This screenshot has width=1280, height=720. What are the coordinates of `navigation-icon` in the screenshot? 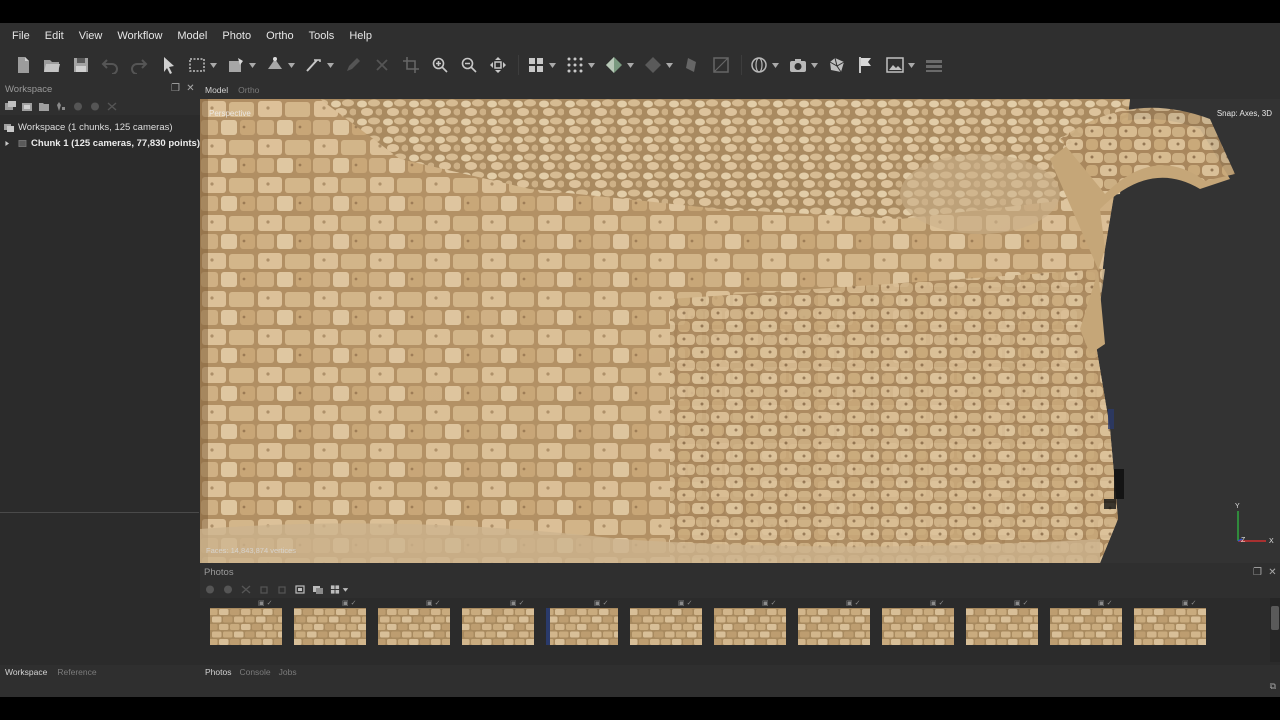 It's located at (168, 65).